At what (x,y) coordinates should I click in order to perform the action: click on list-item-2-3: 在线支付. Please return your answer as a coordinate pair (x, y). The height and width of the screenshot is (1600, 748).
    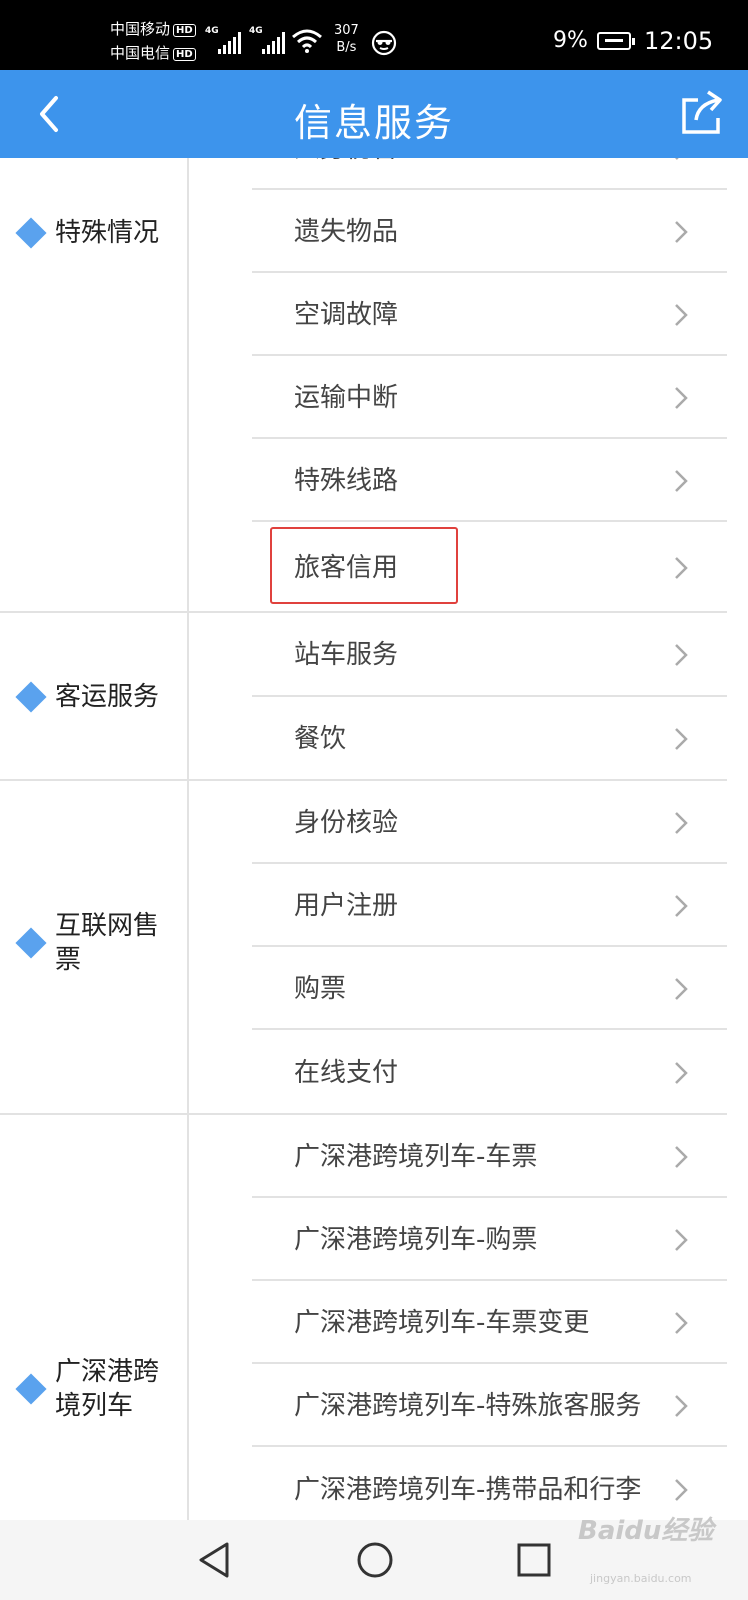
    Looking at the image, I should click on (489, 1072).